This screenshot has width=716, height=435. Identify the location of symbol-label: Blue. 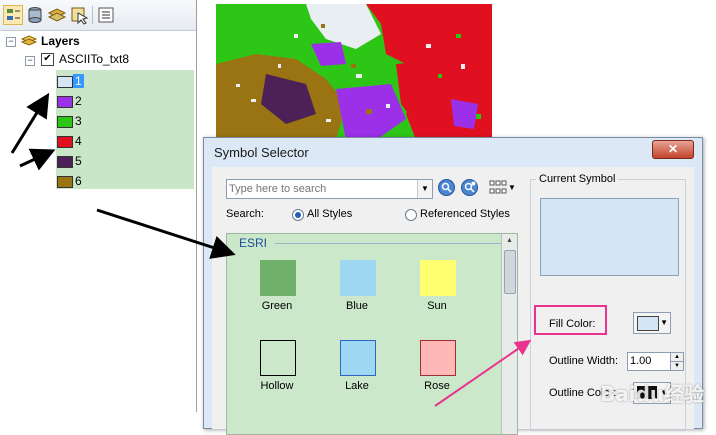
(357, 306).